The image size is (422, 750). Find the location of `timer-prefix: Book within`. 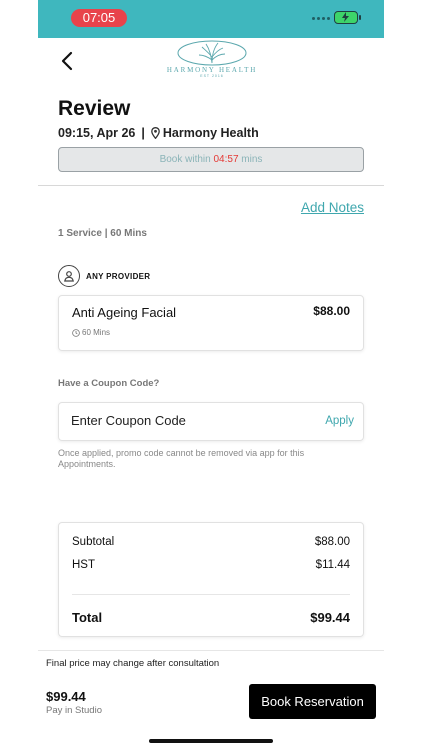

timer-prefix: Book within is located at coordinates (185, 159).